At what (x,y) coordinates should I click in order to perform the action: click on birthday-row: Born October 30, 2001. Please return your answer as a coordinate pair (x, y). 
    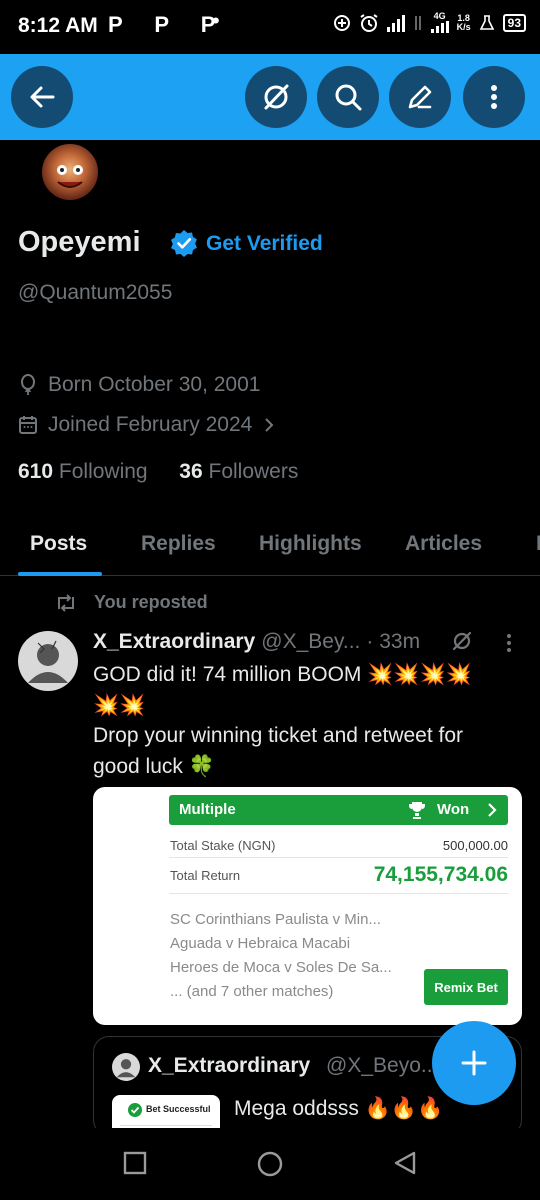
    Looking at the image, I should click on (139, 385).